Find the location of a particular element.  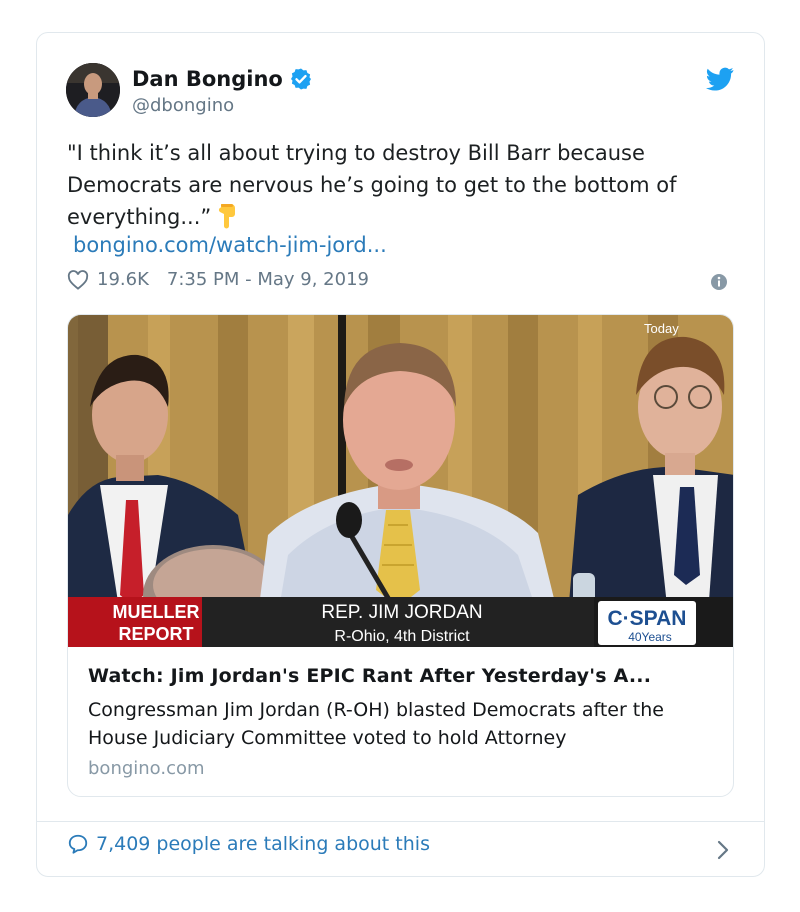

cspan-logo: C·SPAN is located at coordinates (647, 618).